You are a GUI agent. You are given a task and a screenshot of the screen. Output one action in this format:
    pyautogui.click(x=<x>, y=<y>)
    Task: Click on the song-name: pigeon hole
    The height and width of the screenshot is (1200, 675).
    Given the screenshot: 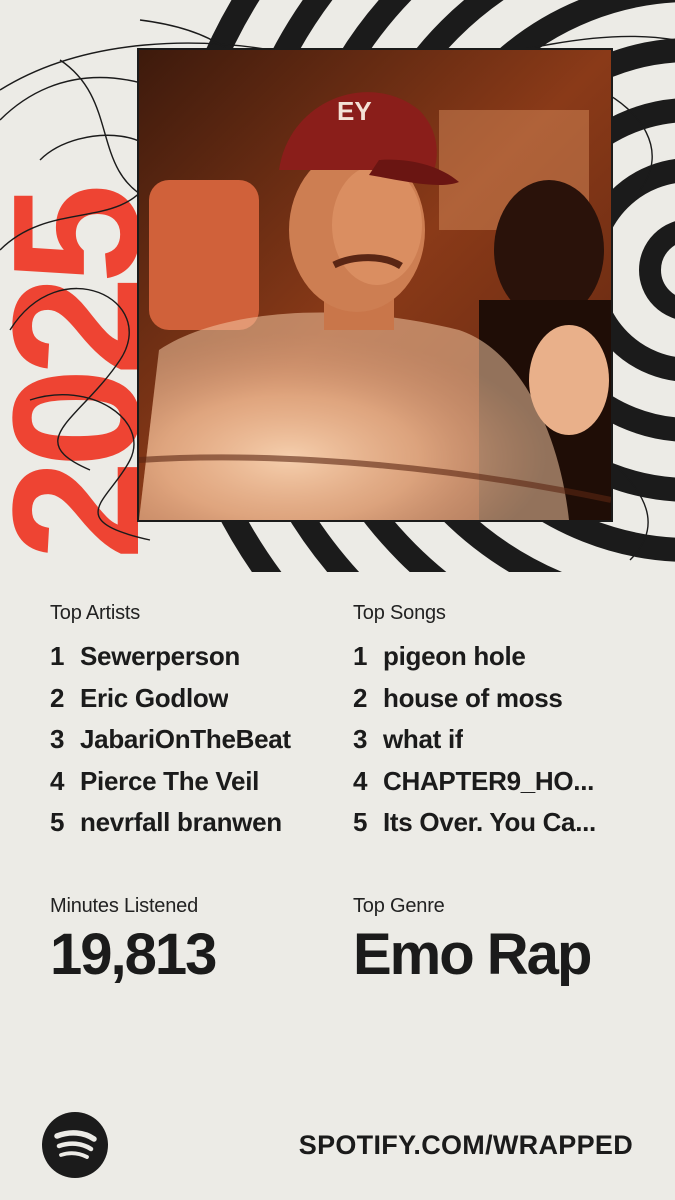 What is the action you would take?
    pyautogui.click(x=454, y=656)
    